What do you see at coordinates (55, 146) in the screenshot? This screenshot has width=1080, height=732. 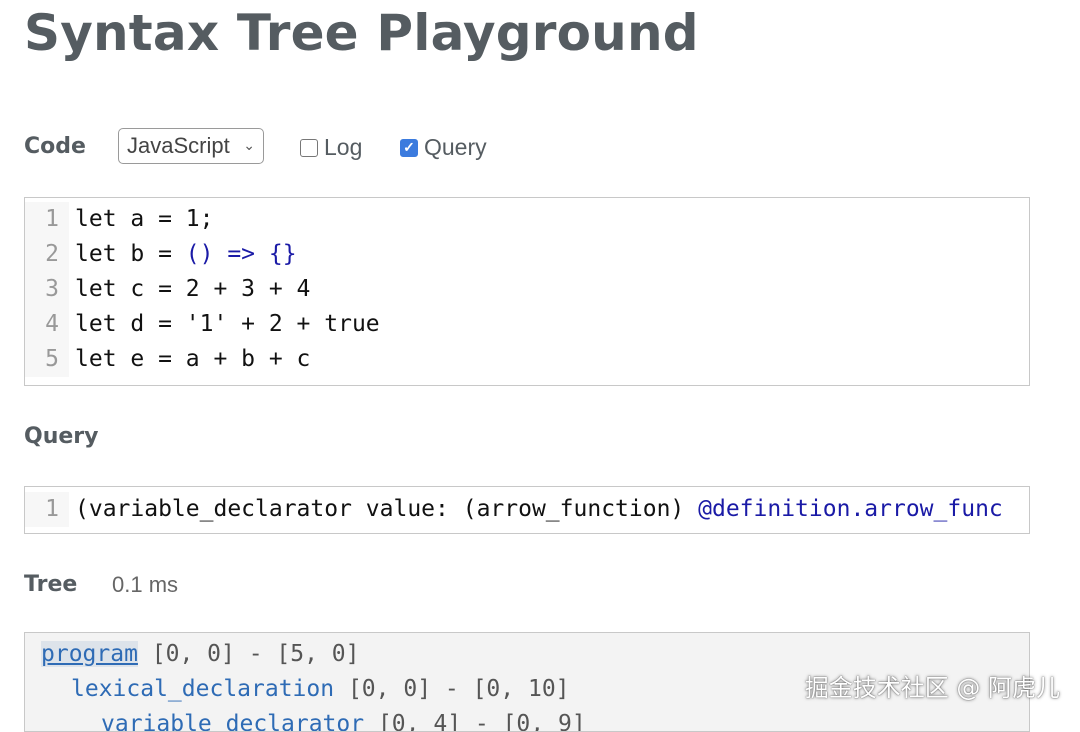 I see `code-label: Code` at bounding box center [55, 146].